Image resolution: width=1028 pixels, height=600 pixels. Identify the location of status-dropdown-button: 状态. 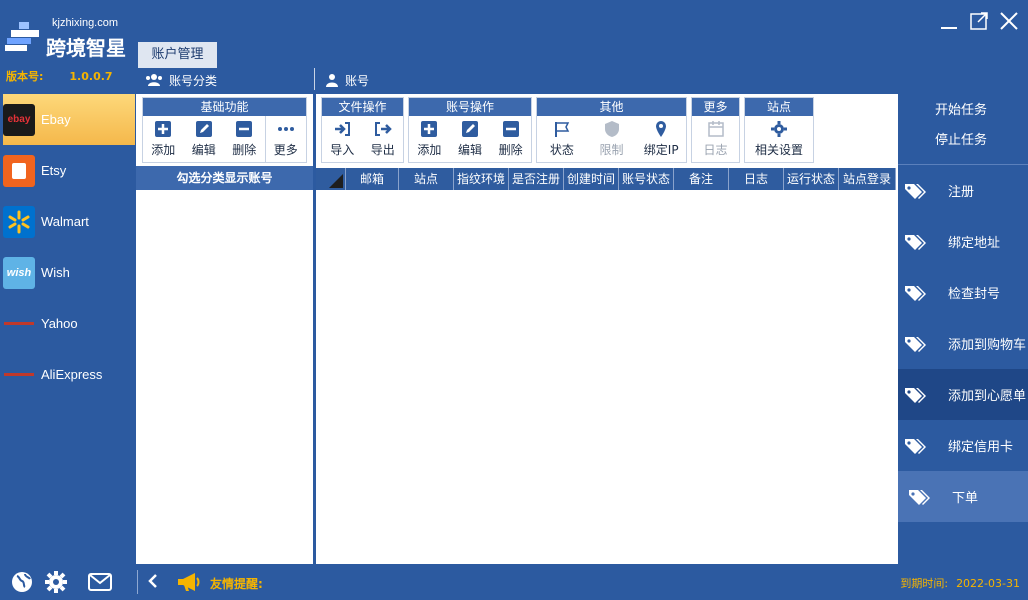
(562, 139).